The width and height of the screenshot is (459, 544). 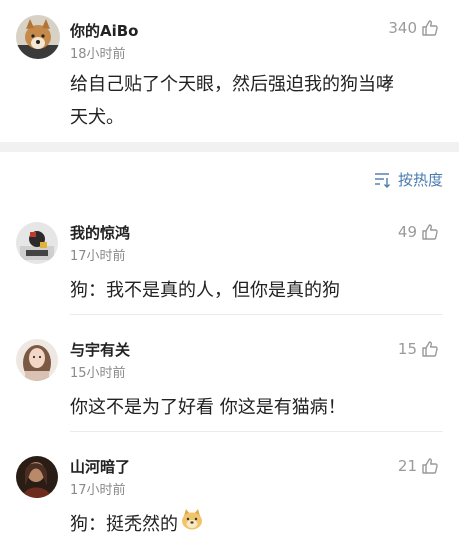 I want to click on username: 与宇有关, so click(x=100, y=349).